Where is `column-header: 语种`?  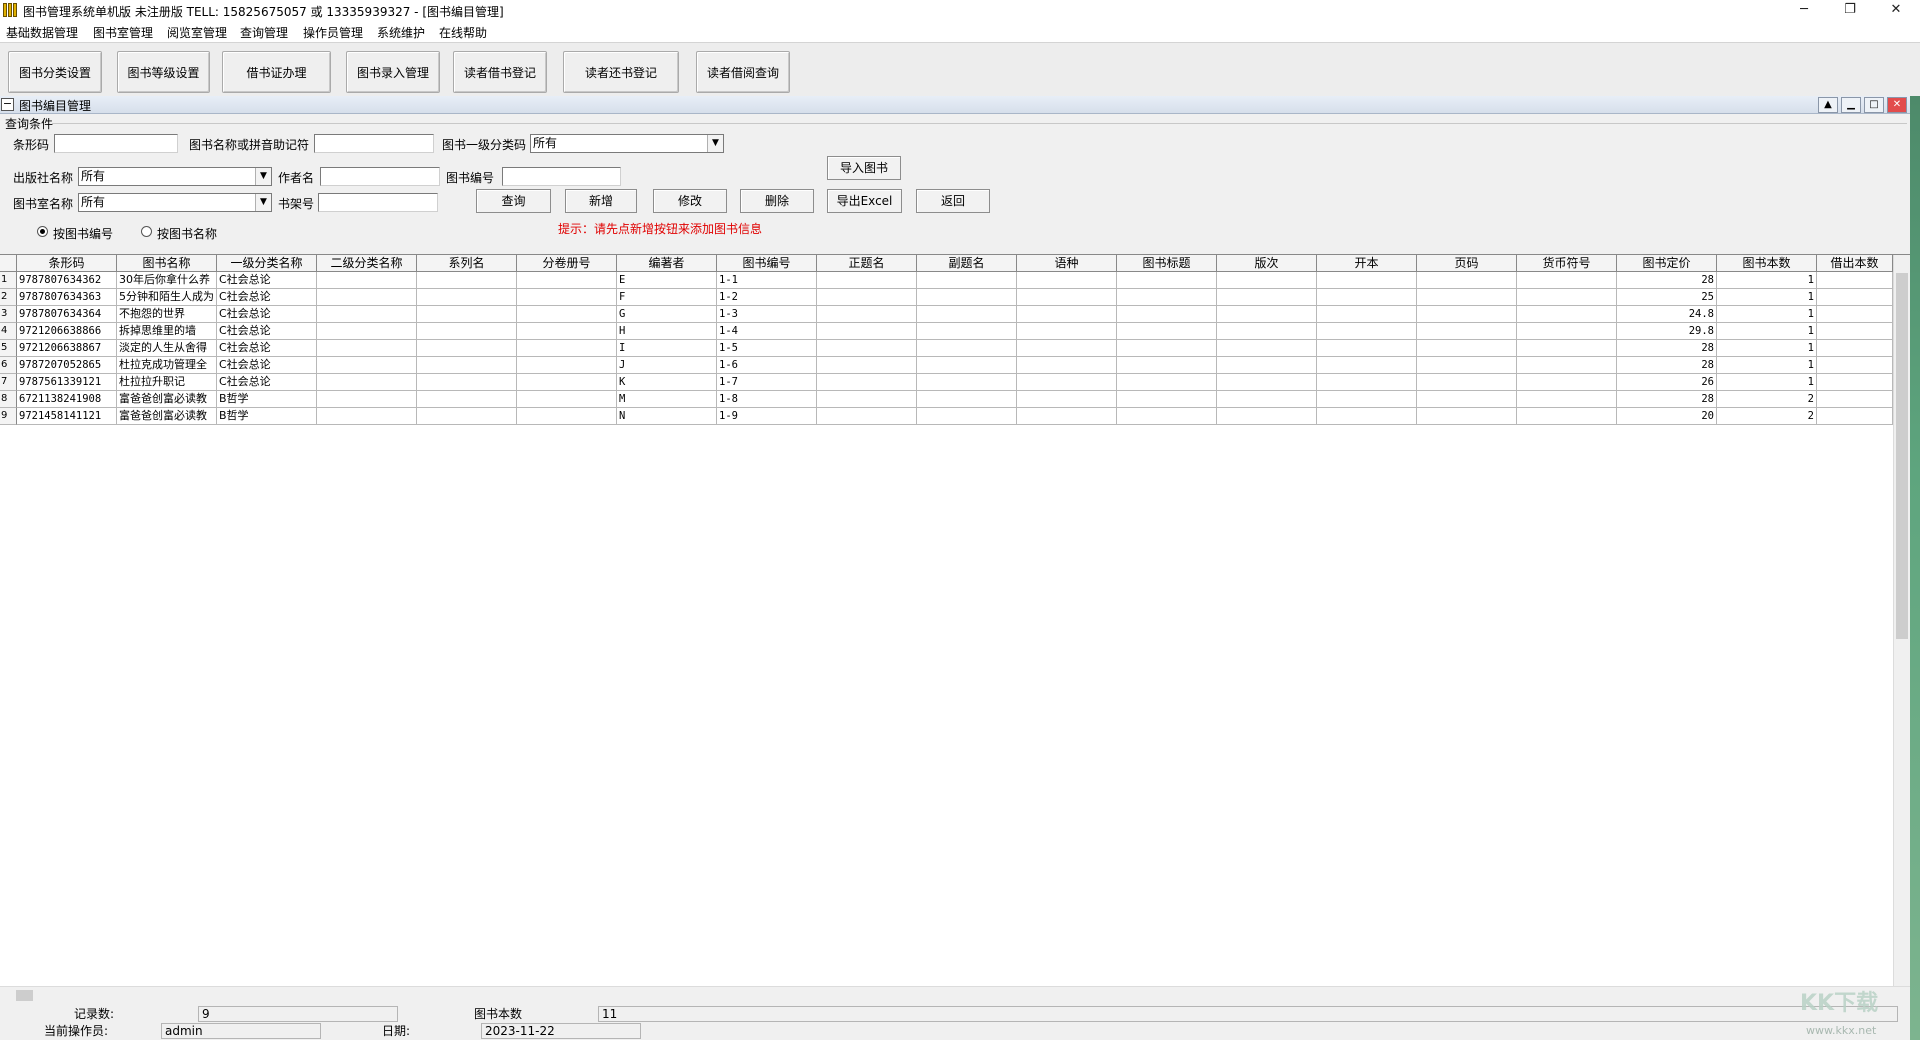 column-header: 语种 is located at coordinates (1067, 263).